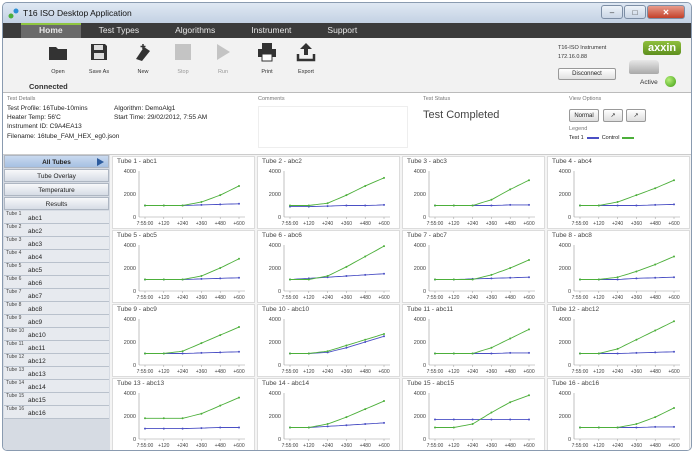  I want to click on test-profile: Test Profile: 16Tube-10mins, so click(47, 108).